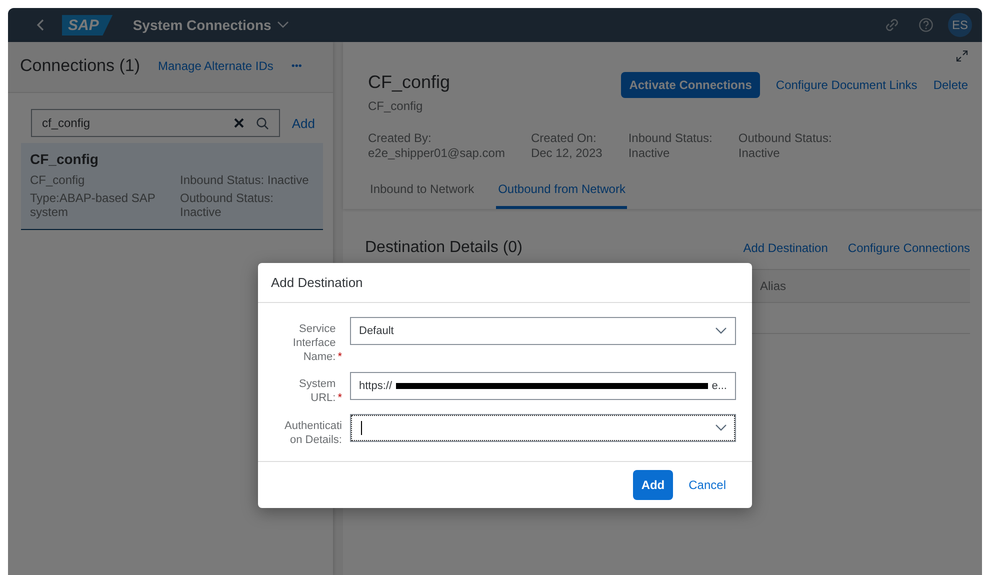  What do you see at coordinates (155, 123) in the screenshot?
I see `search-field: cf_config` at bounding box center [155, 123].